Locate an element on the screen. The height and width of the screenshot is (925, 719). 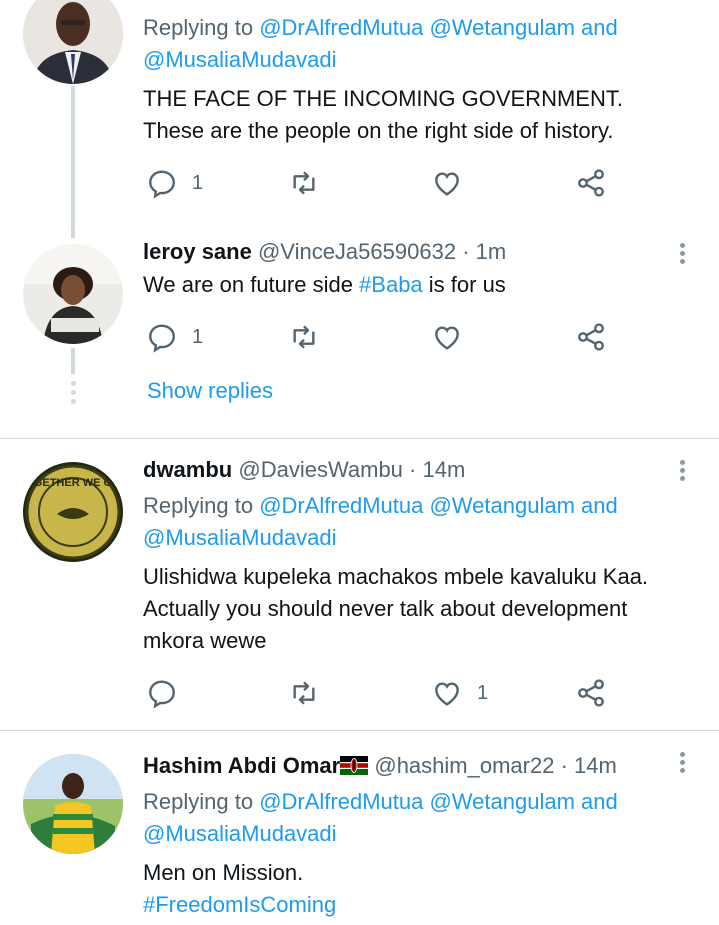
user-name: dwambu is located at coordinates (187, 469).